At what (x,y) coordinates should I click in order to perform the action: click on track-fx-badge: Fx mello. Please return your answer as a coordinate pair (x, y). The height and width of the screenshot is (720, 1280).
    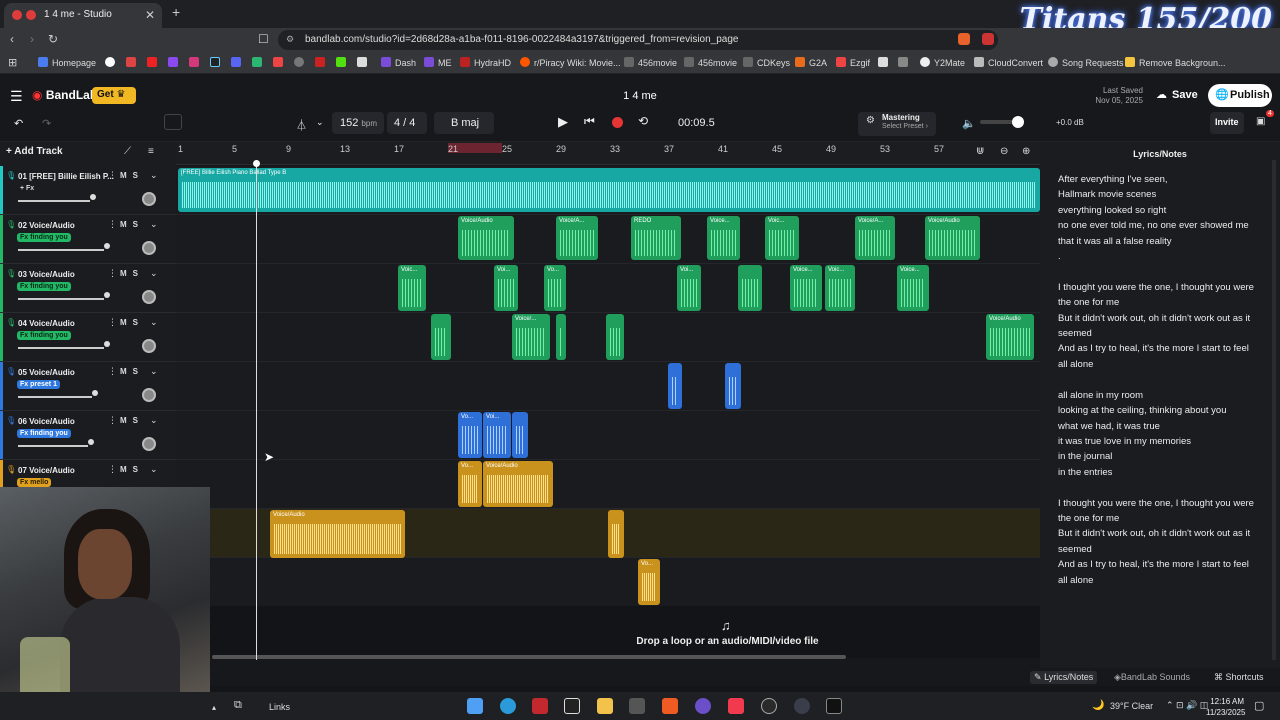
    Looking at the image, I should click on (34, 482).